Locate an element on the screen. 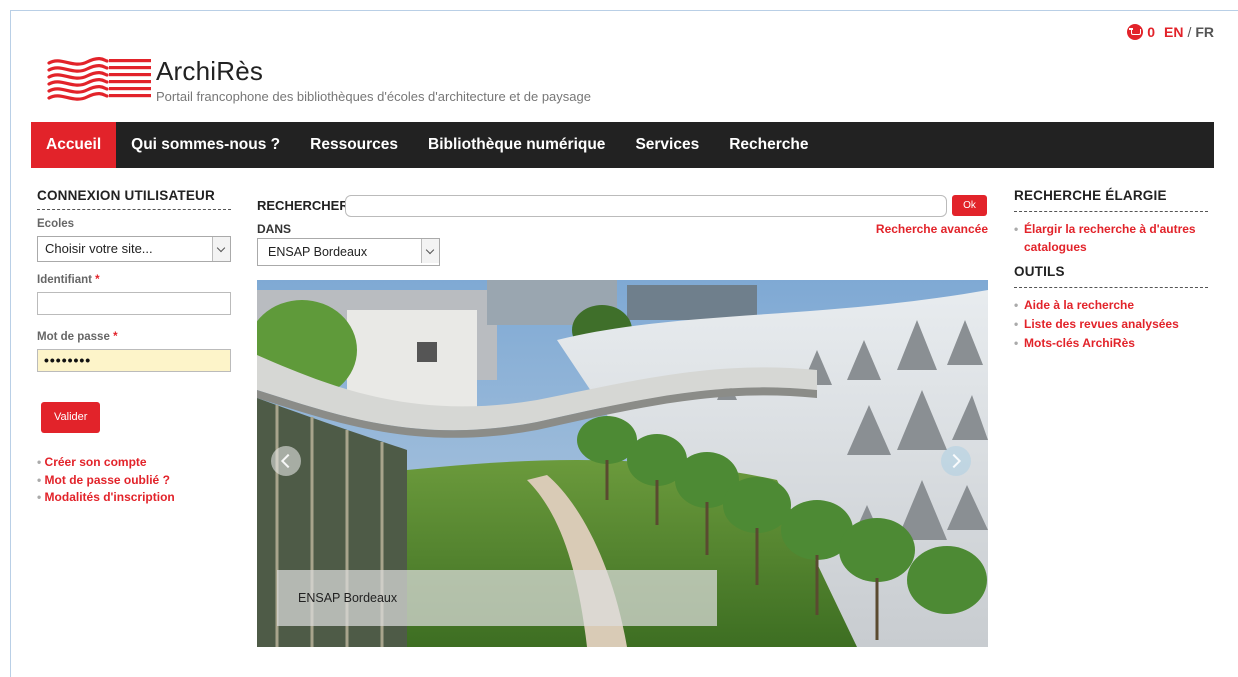 The height and width of the screenshot is (677, 1238). search-input is located at coordinates (646, 206).